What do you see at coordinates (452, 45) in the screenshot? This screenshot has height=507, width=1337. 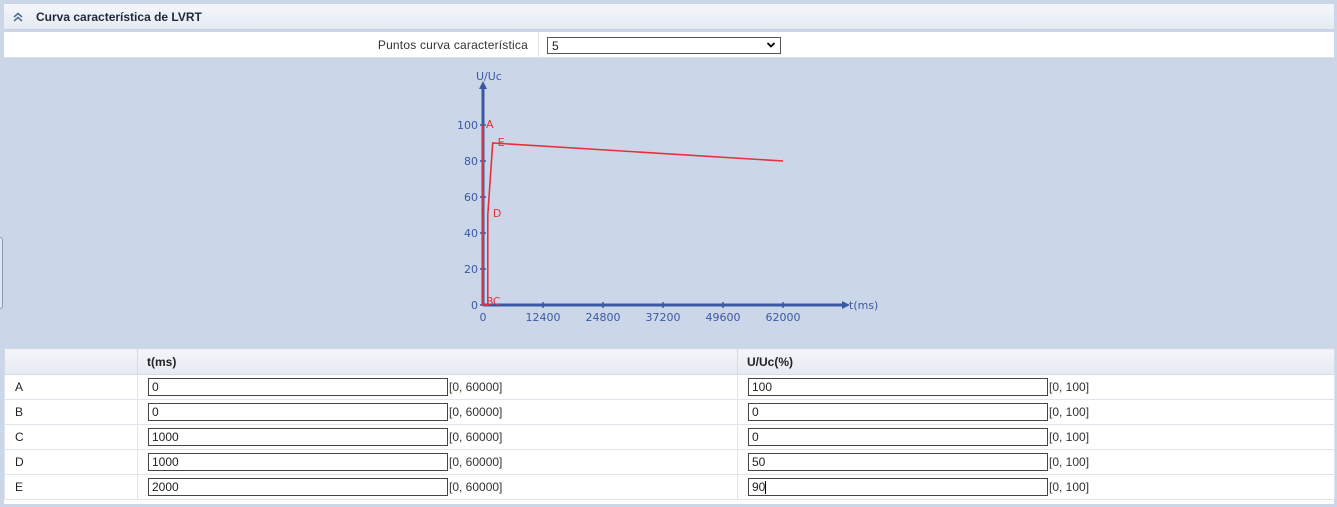 I see `points-label: Puntos curva característica` at bounding box center [452, 45].